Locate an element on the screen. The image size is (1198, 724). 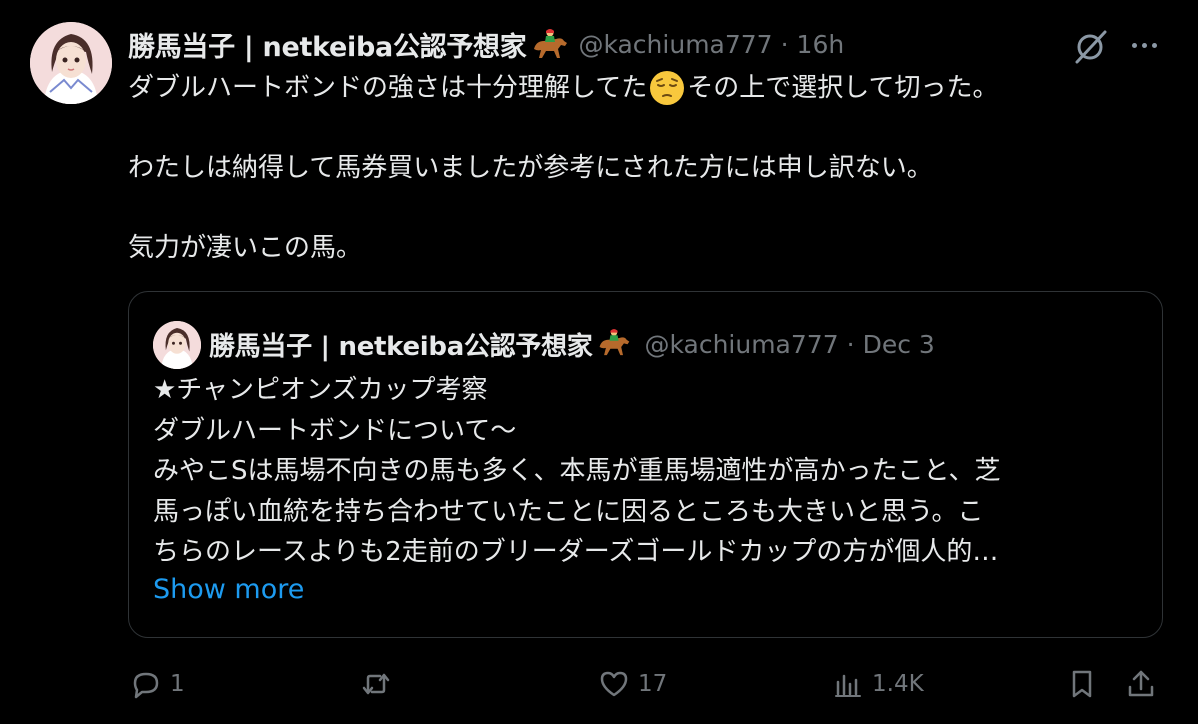
repost-icon is located at coordinates (376, 684).